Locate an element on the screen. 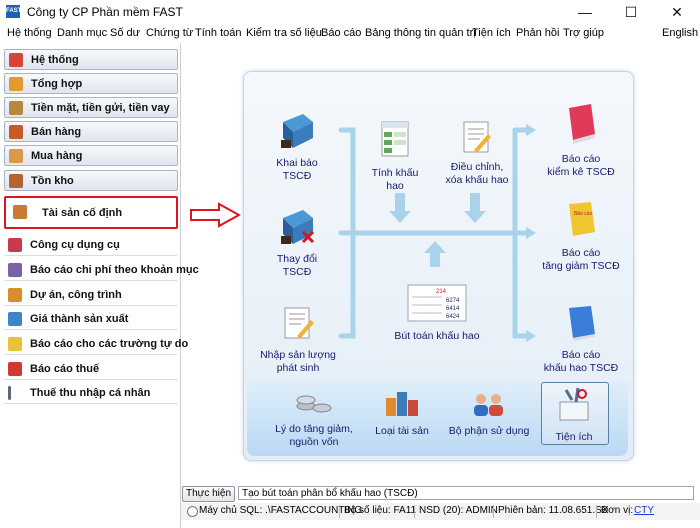 The image size is (700, 528). sidebar-item-bao-cao-thue: Báo cáo thuế is located at coordinates (91, 369).